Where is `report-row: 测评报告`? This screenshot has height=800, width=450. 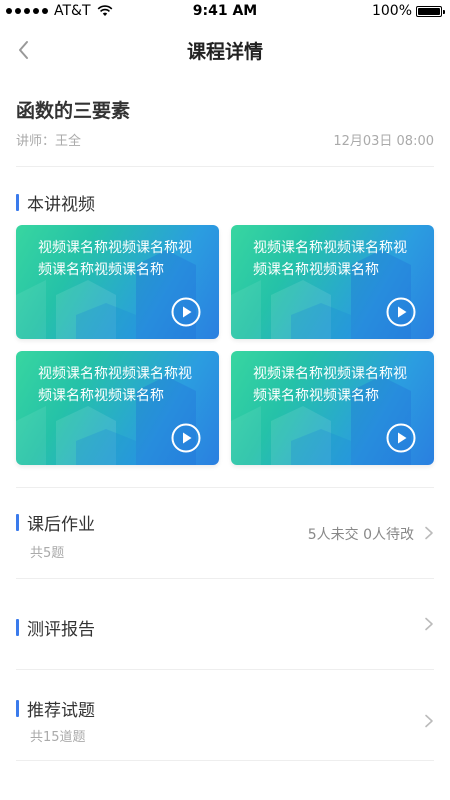 report-row: 测评报告 is located at coordinates (225, 624).